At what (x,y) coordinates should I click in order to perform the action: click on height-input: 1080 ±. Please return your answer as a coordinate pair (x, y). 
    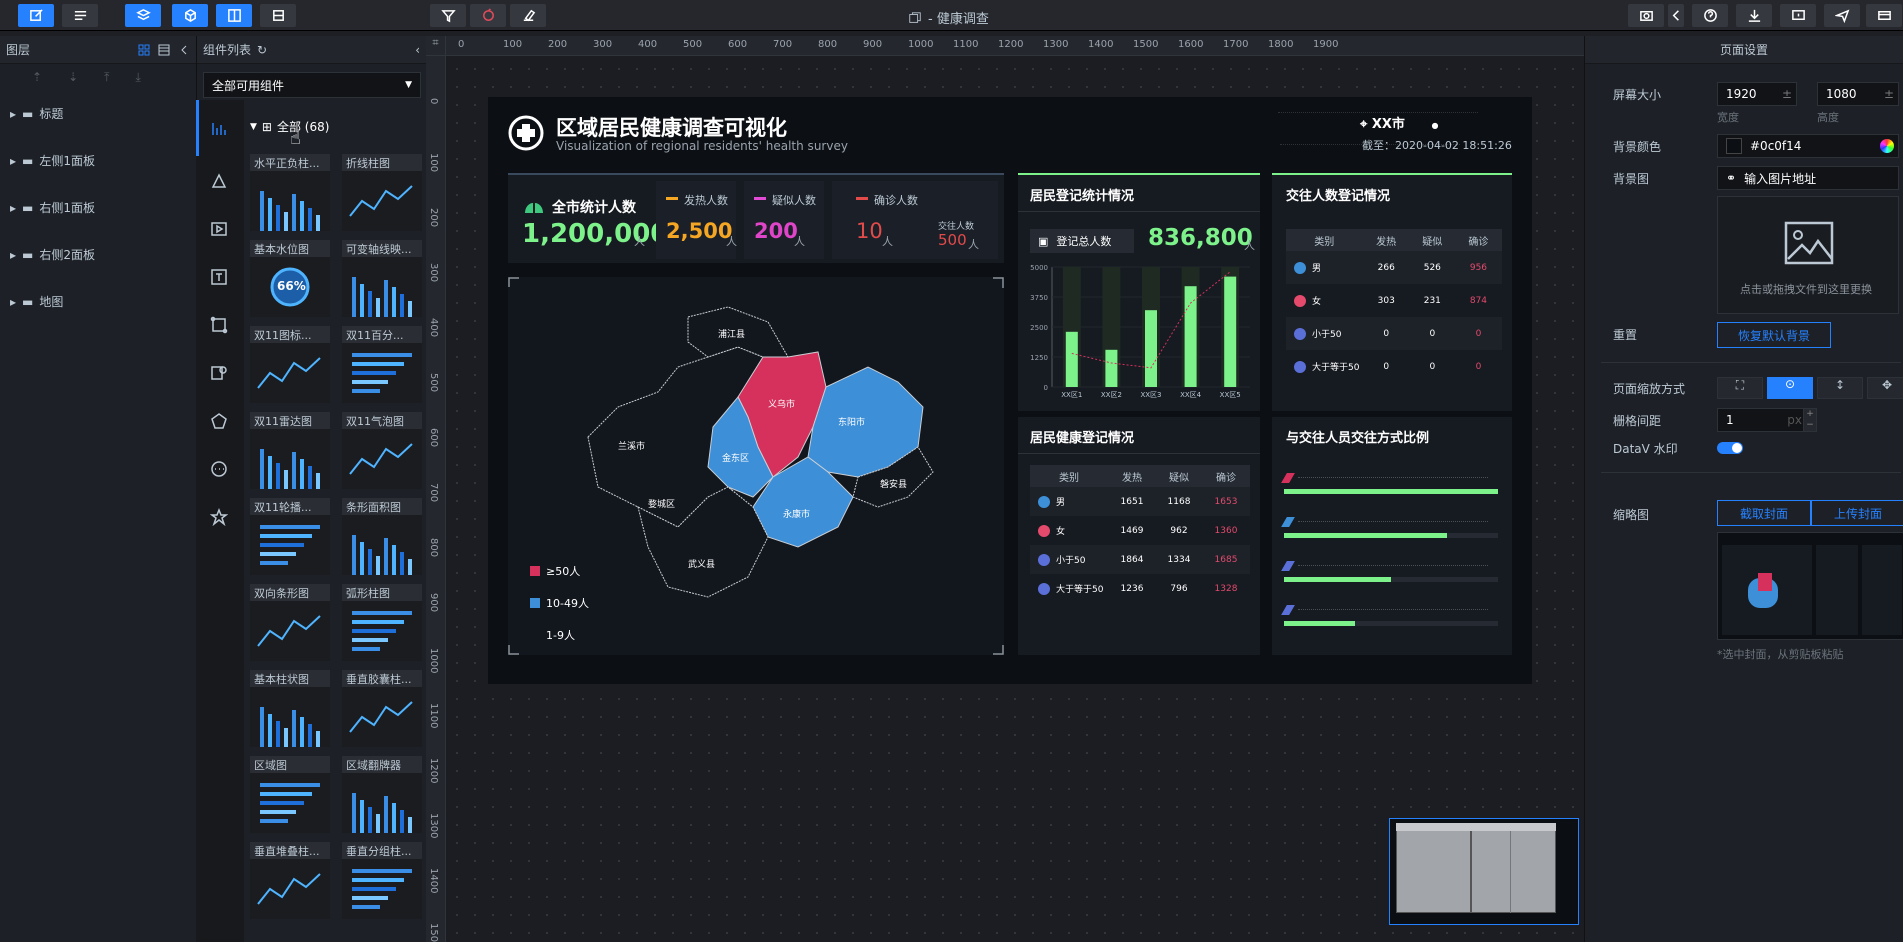
    Looking at the image, I should click on (1858, 94).